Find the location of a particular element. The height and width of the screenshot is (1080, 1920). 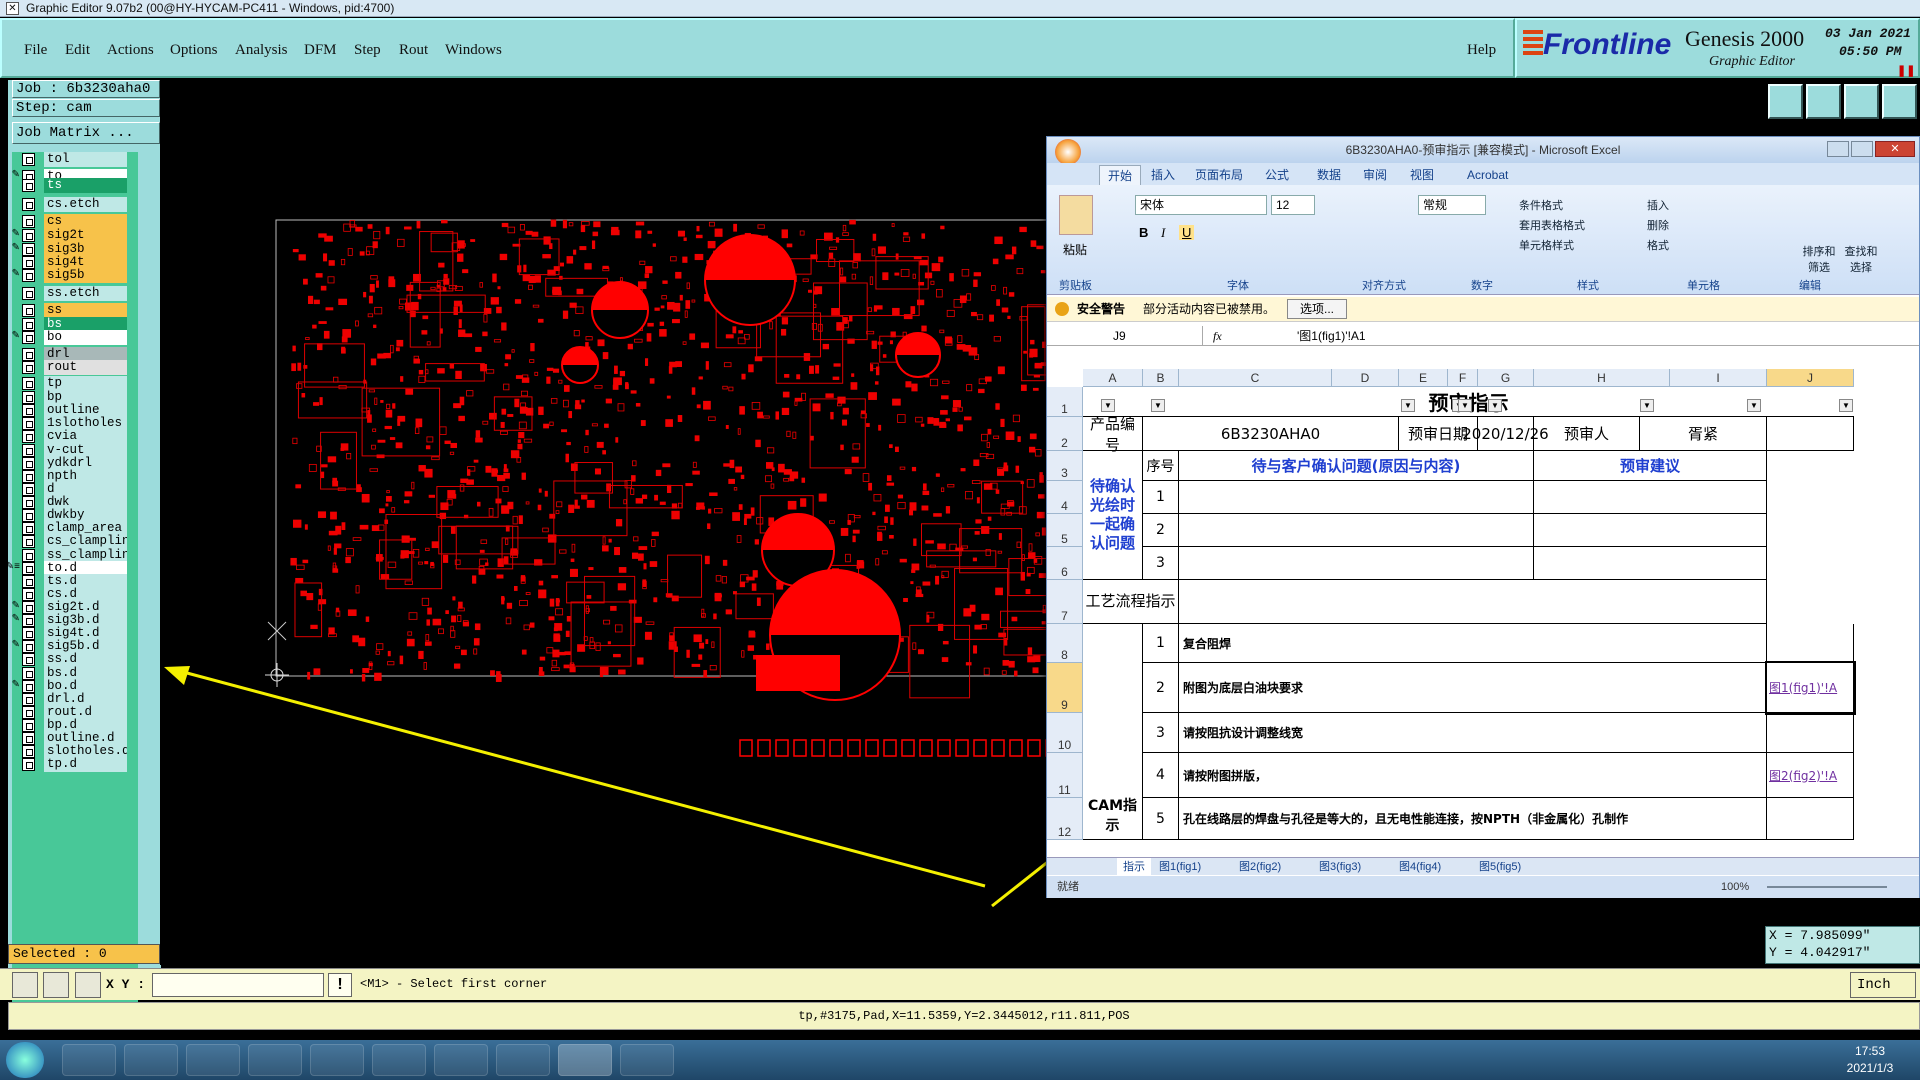

menu-windows: Windows is located at coordinates (473, 50).